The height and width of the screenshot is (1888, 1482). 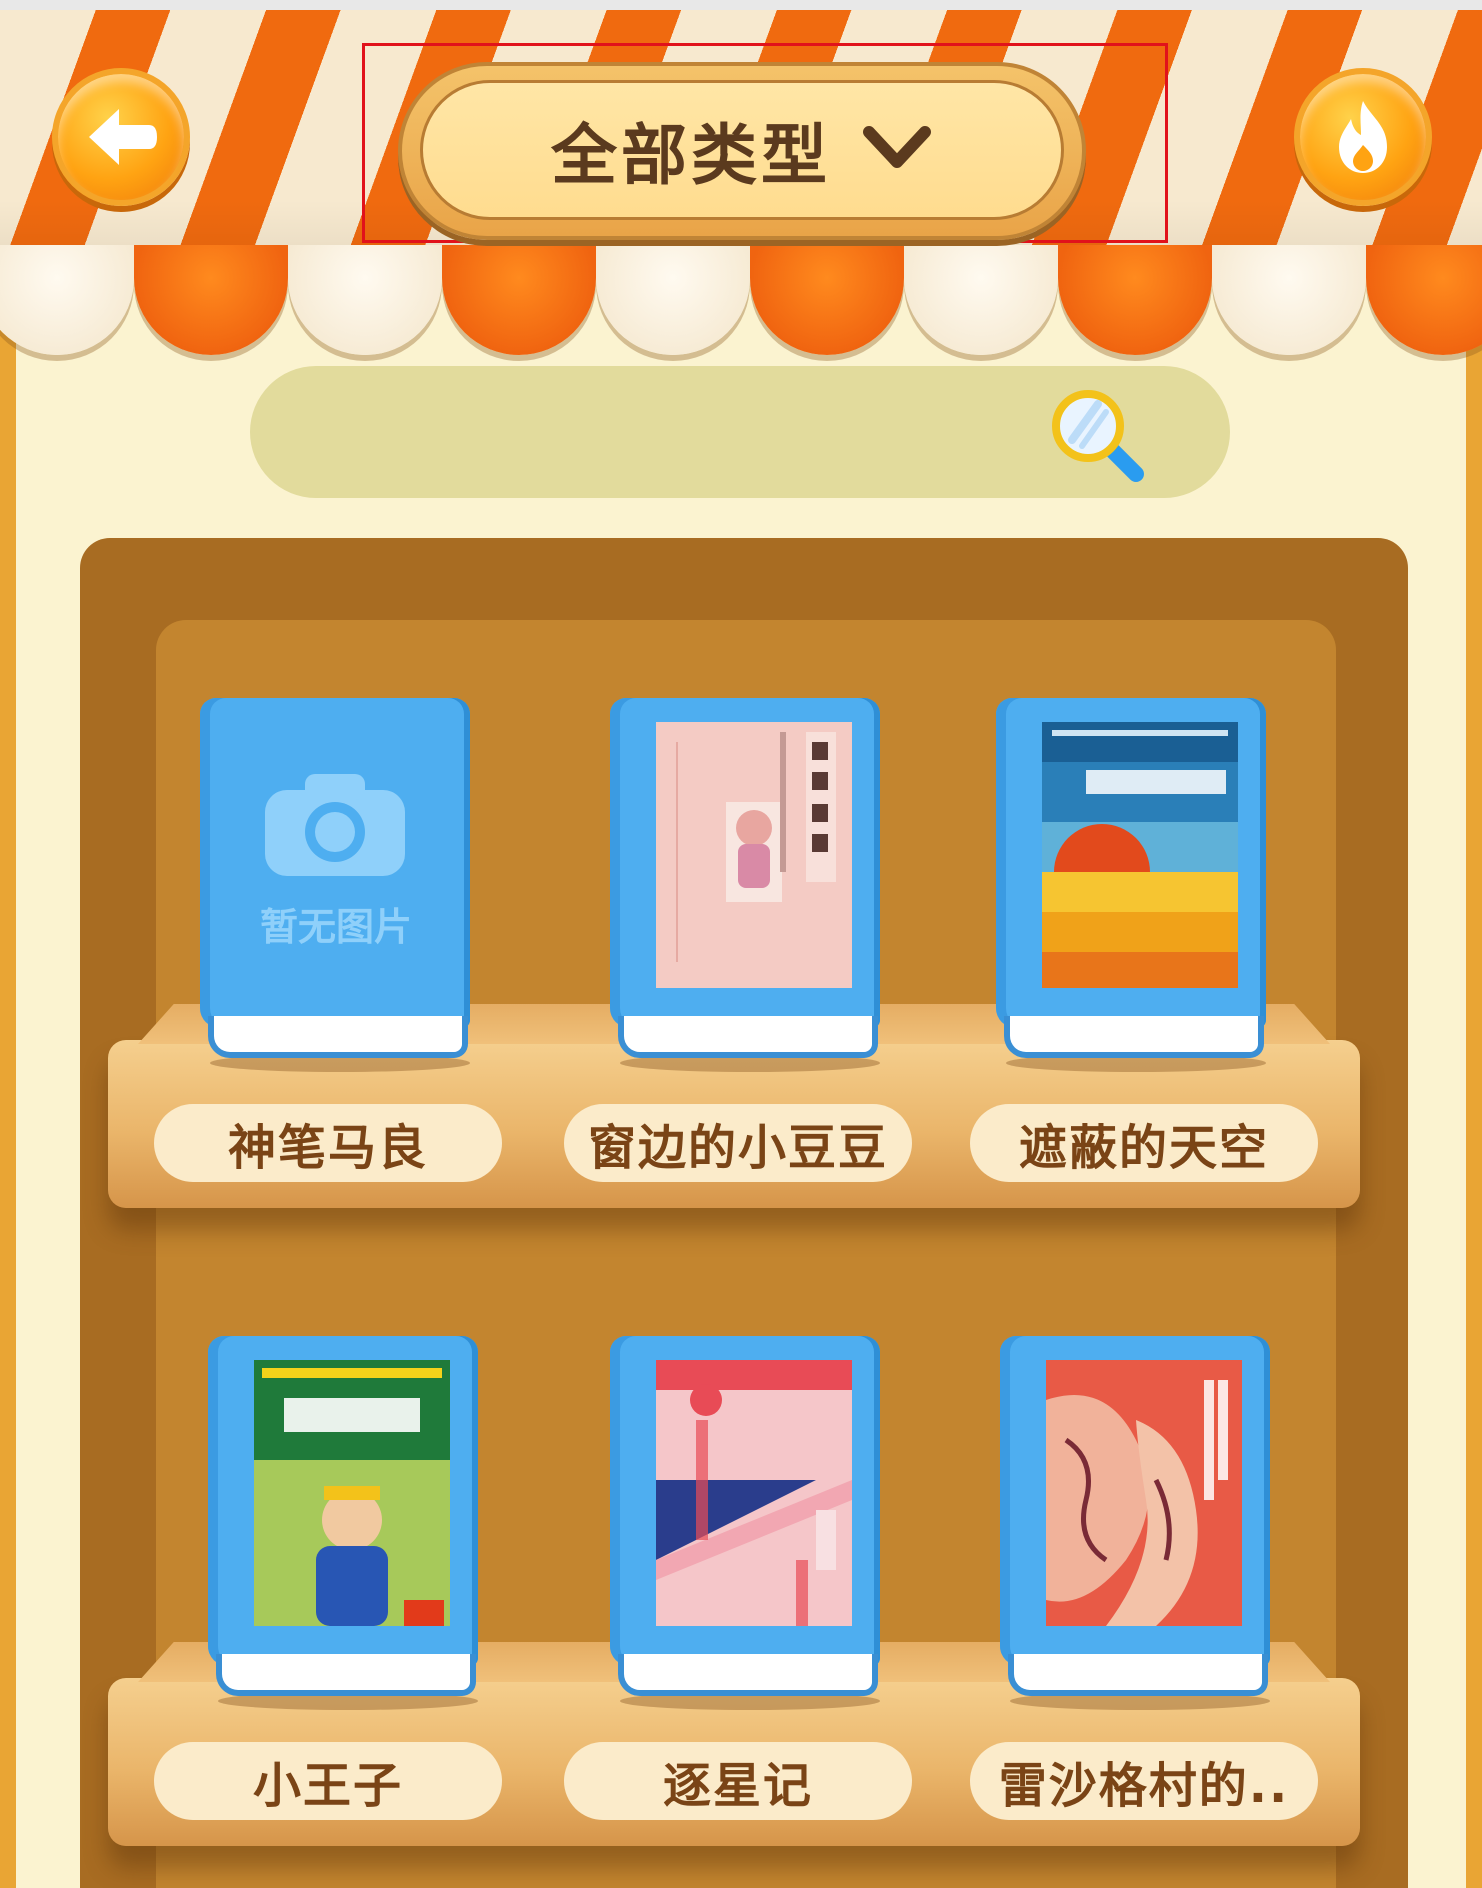 I want to click on flame-icon, so click(x=1363, y=137).